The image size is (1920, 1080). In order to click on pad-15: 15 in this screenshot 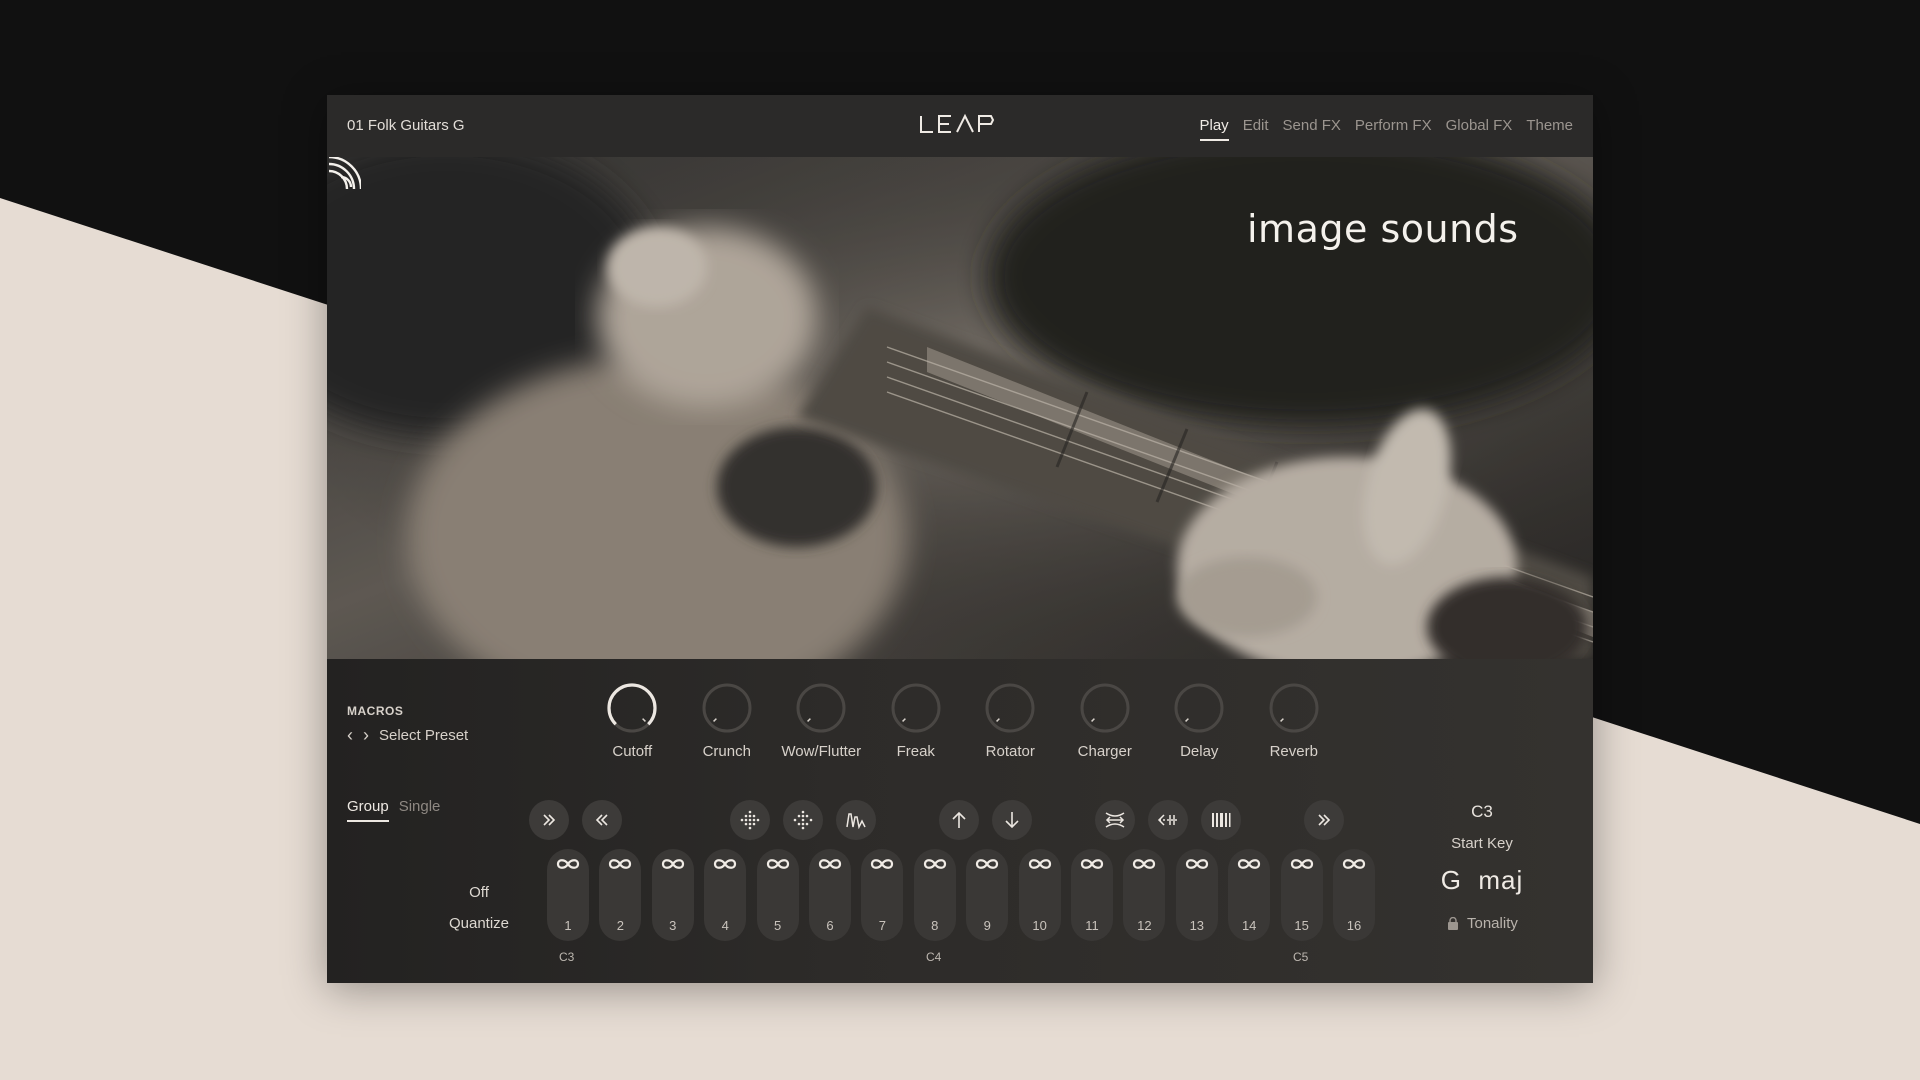, I will do `click(1301, 895)`.